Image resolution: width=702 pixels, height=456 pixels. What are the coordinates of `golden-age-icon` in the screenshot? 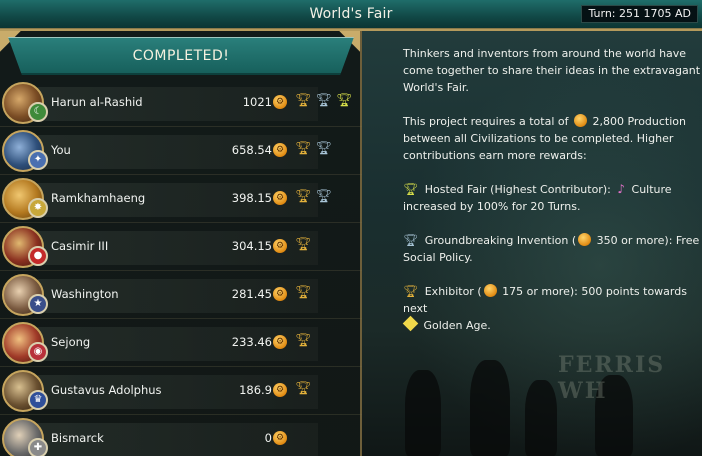 It's located at (410, 323).